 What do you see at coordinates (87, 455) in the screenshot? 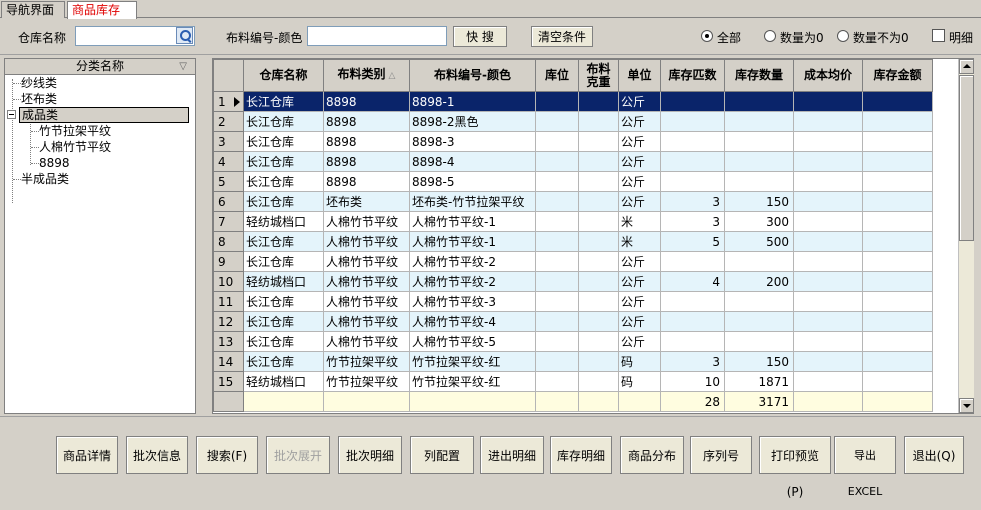
I see `product-detail-button: 商品详情` at bounding box center [87, 455].